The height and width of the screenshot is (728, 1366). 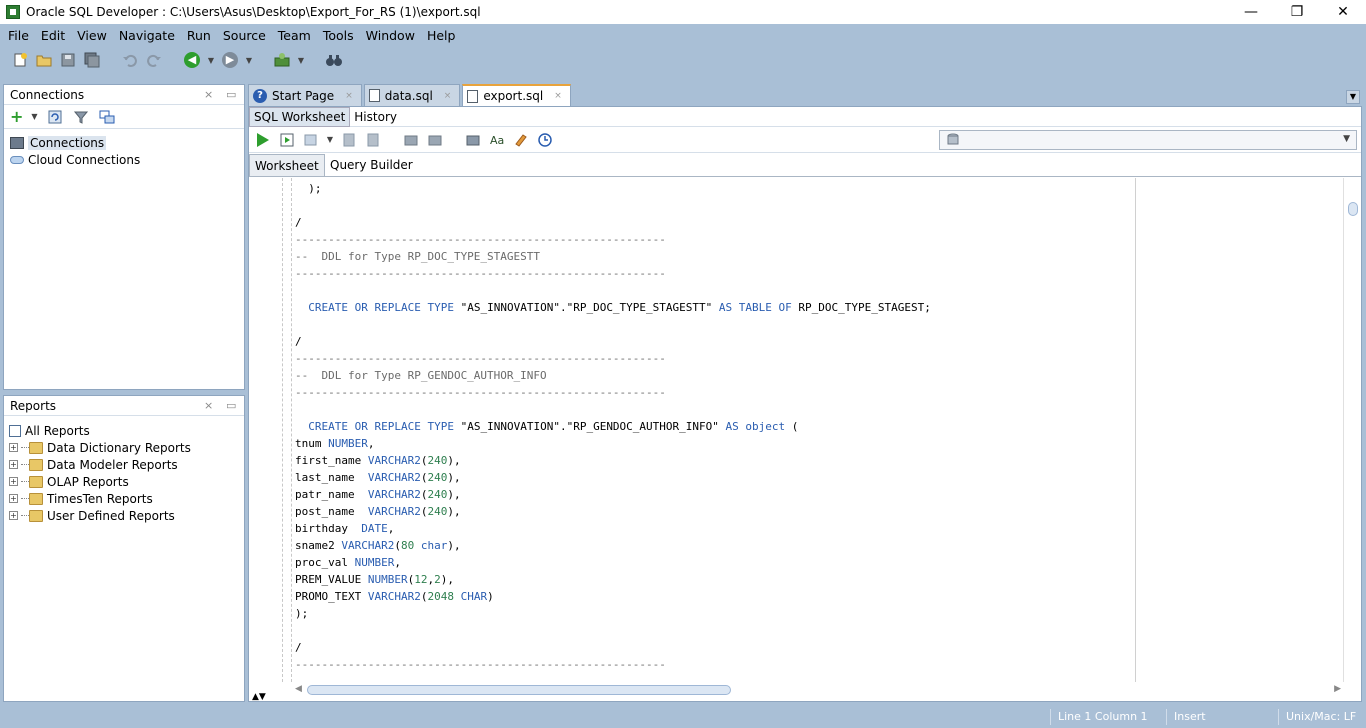 What do you see at coordinates (126, 447) in the screenshot?
I see `tree-item-data-dictionary-reports: + Data Dictionary Reports` at bounding box center [126, 447].